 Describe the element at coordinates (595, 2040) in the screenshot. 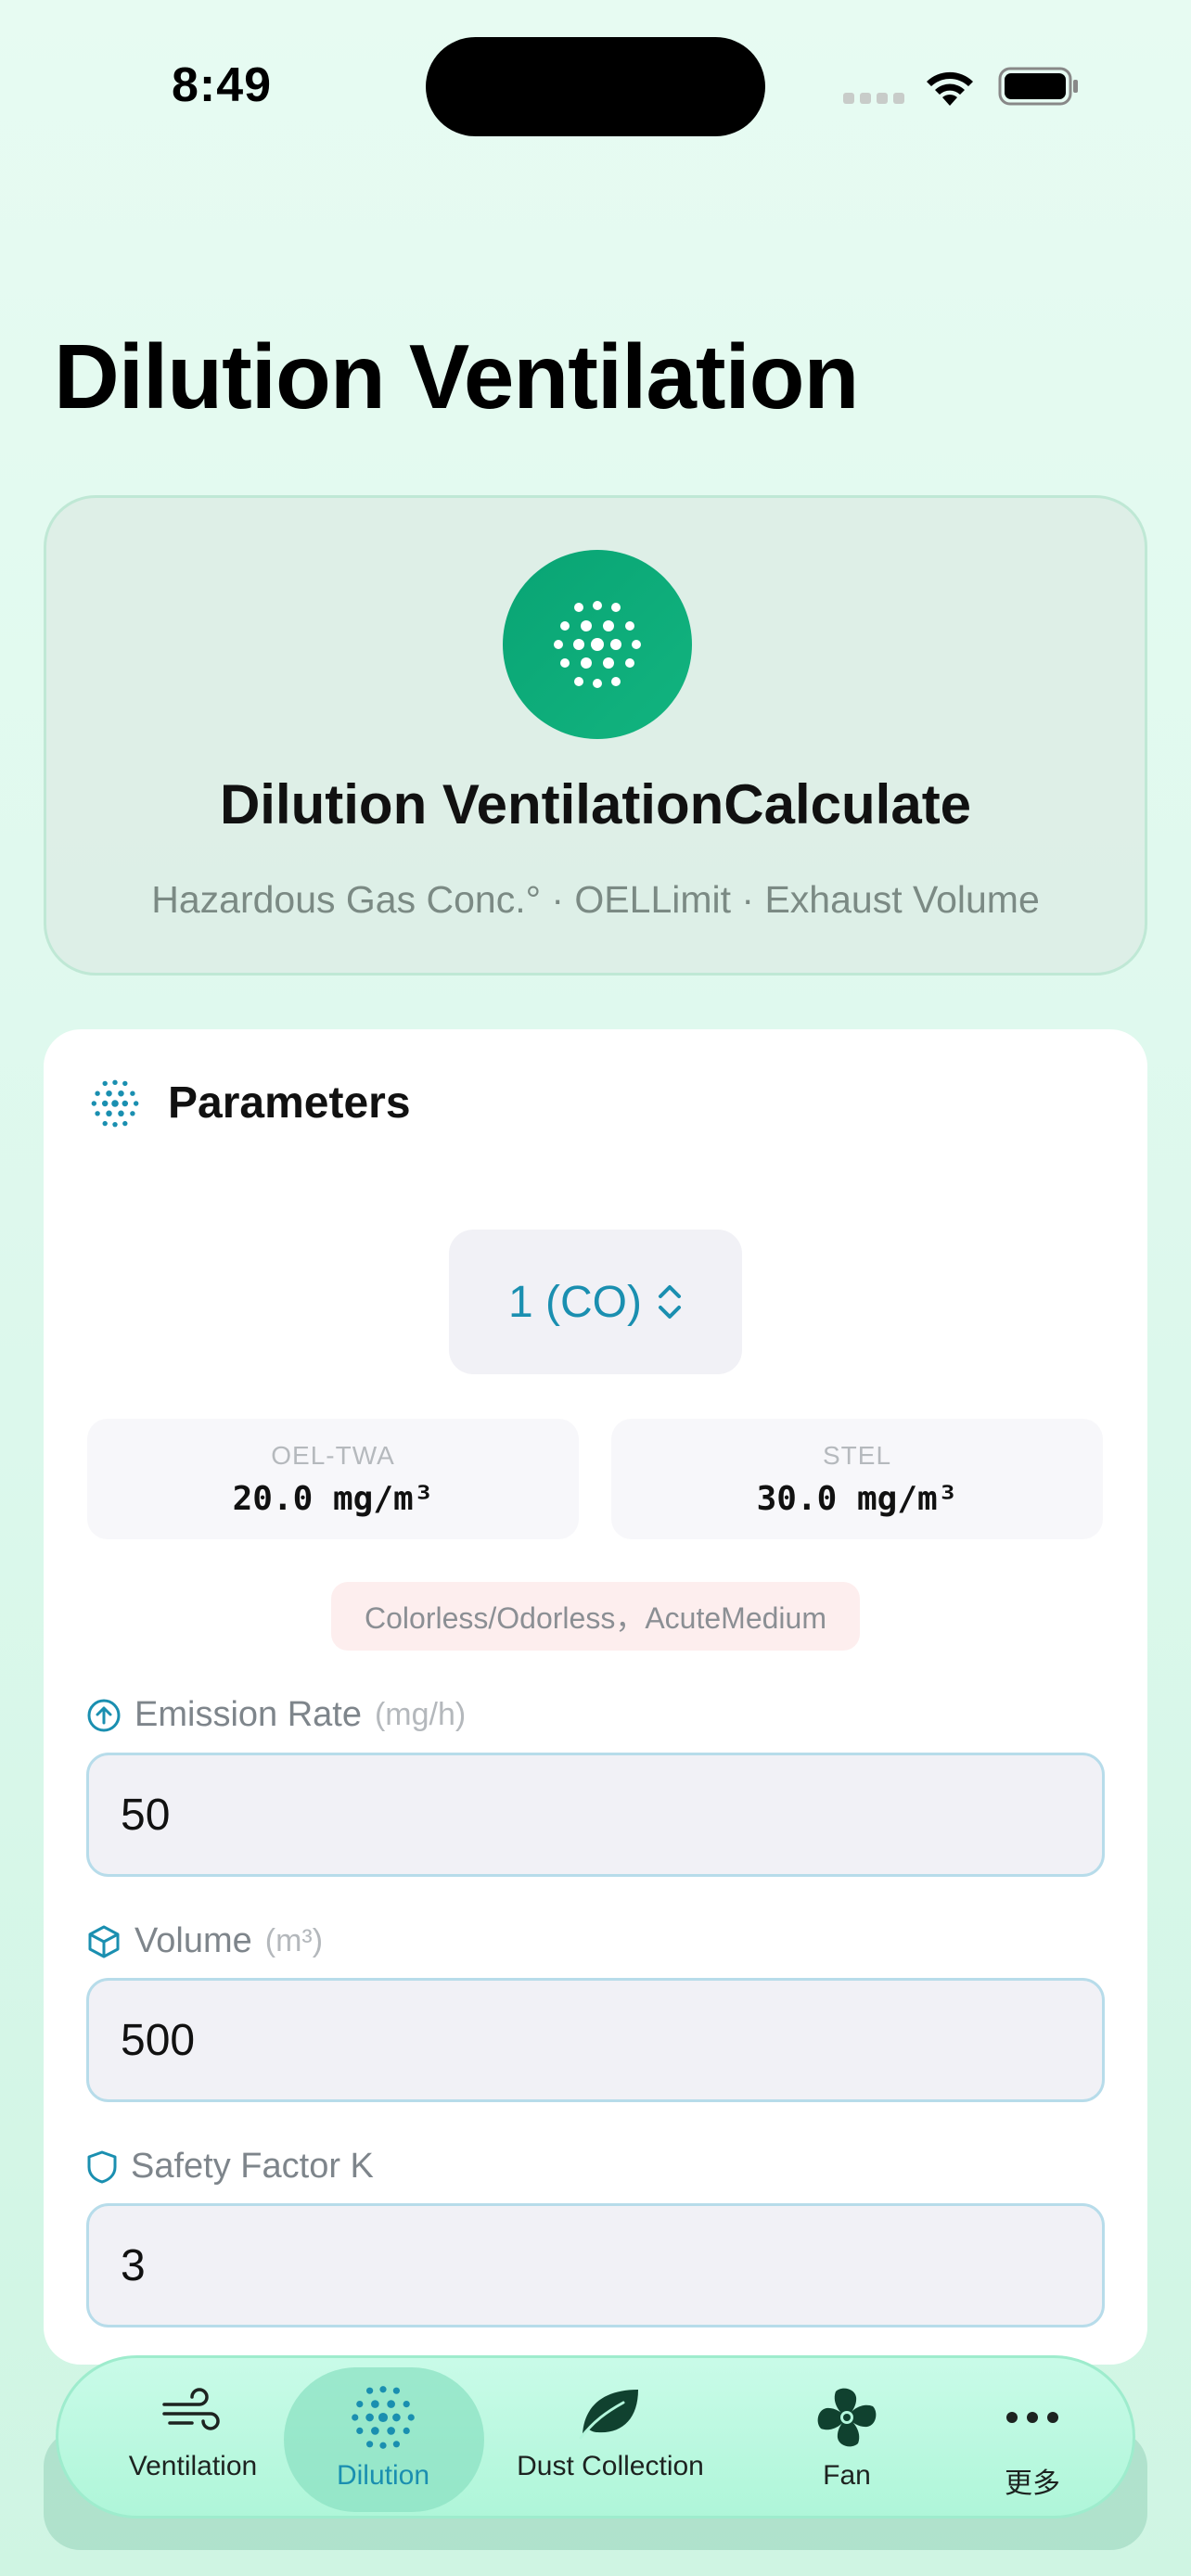

I see `volume-input: 500` at that location.